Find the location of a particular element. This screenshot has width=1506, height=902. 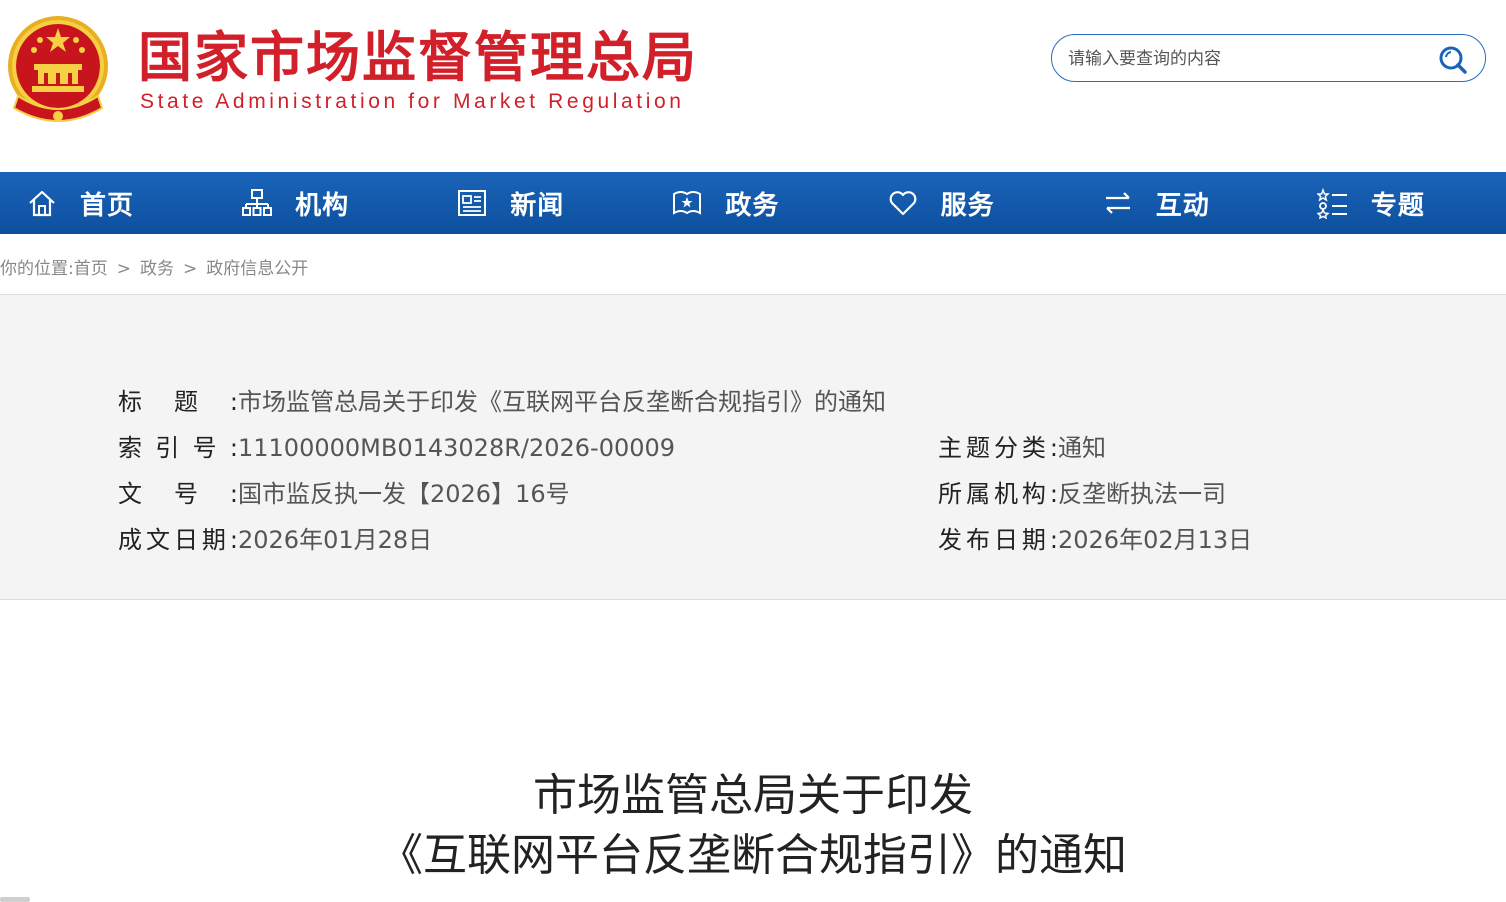

government-affairs-icon is located at coordinates (687, 203).